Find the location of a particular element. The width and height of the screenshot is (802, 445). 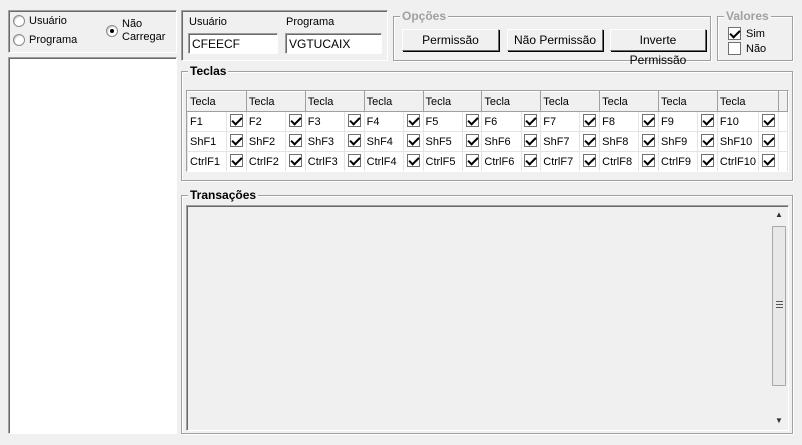

tecla-name-cell: ShF7 is located at coordinates (560, 141).